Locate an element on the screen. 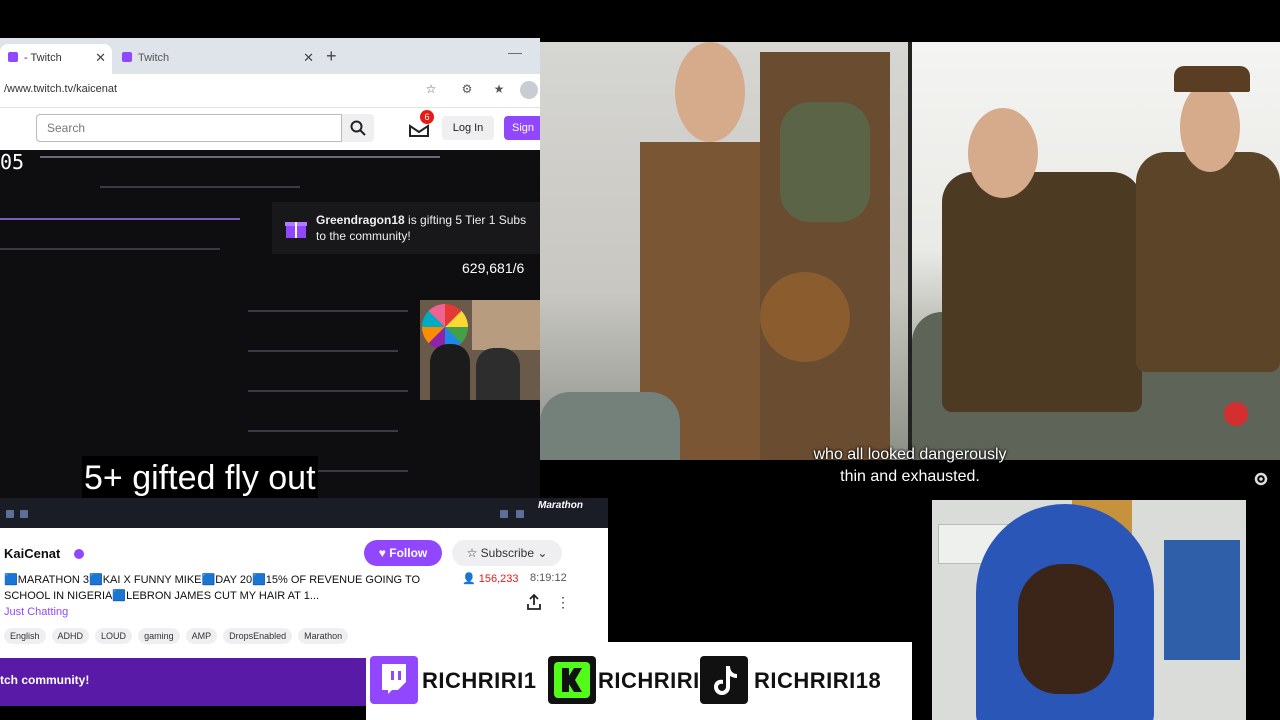 Image resolution: width=1280 pixels, height=720 pixels. tag: gaming is located at coordinates (159, 636).